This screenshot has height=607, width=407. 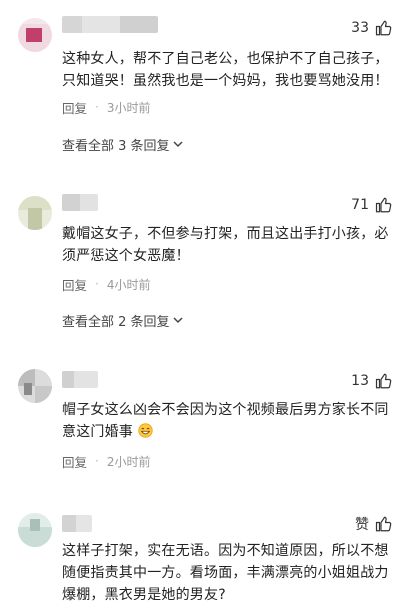 I want to click on comment-meta: 回复 · 4小时前, so click(x=106, y=284).